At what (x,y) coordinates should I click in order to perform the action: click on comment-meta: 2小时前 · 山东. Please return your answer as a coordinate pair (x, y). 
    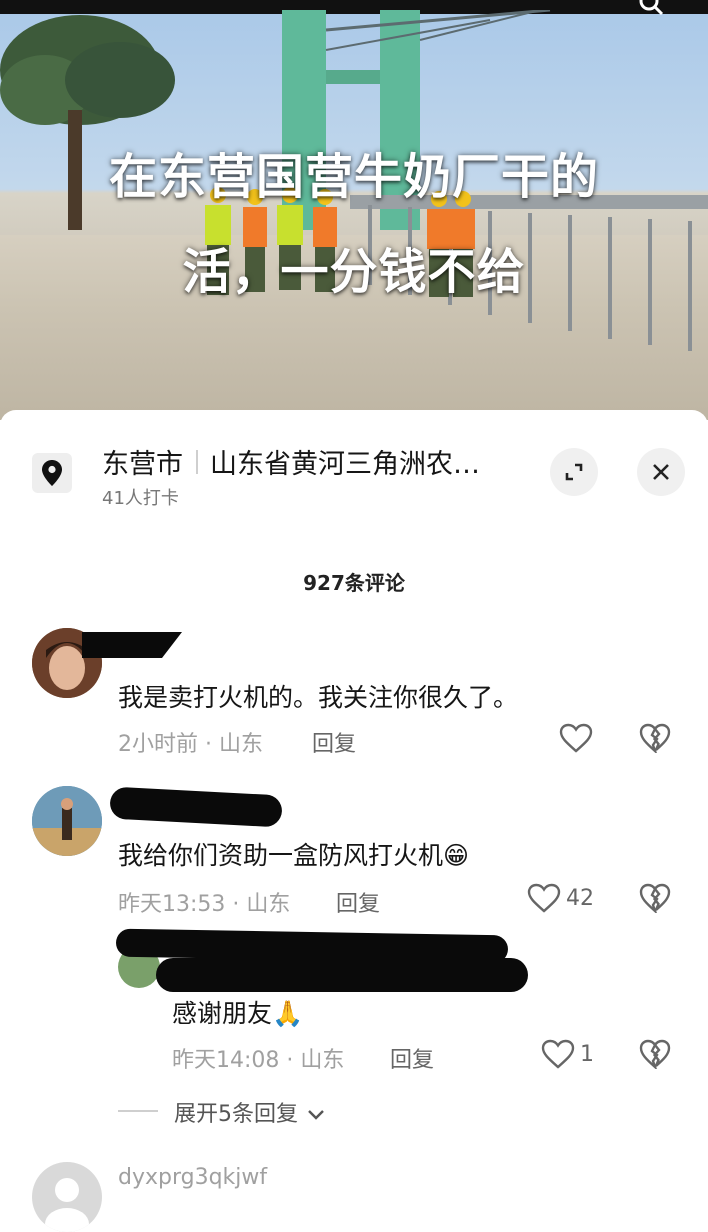
    Looking at the image, I should click on (190, 744).